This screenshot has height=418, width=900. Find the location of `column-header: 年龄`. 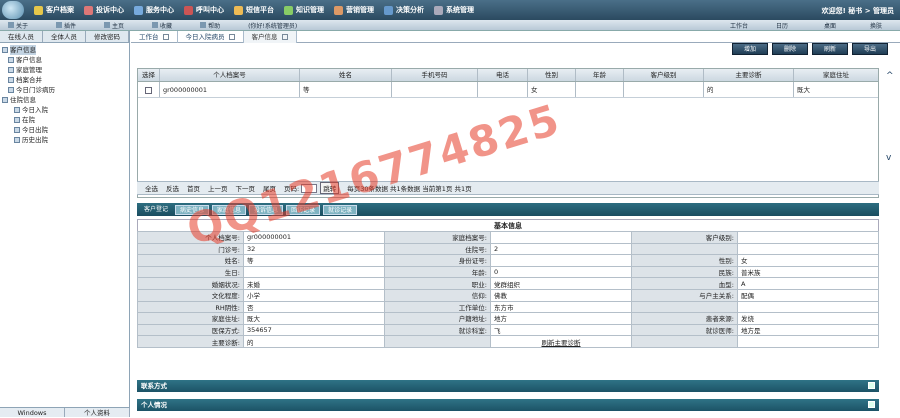

column-header: 年龄 is located at coordinates (600, 75).